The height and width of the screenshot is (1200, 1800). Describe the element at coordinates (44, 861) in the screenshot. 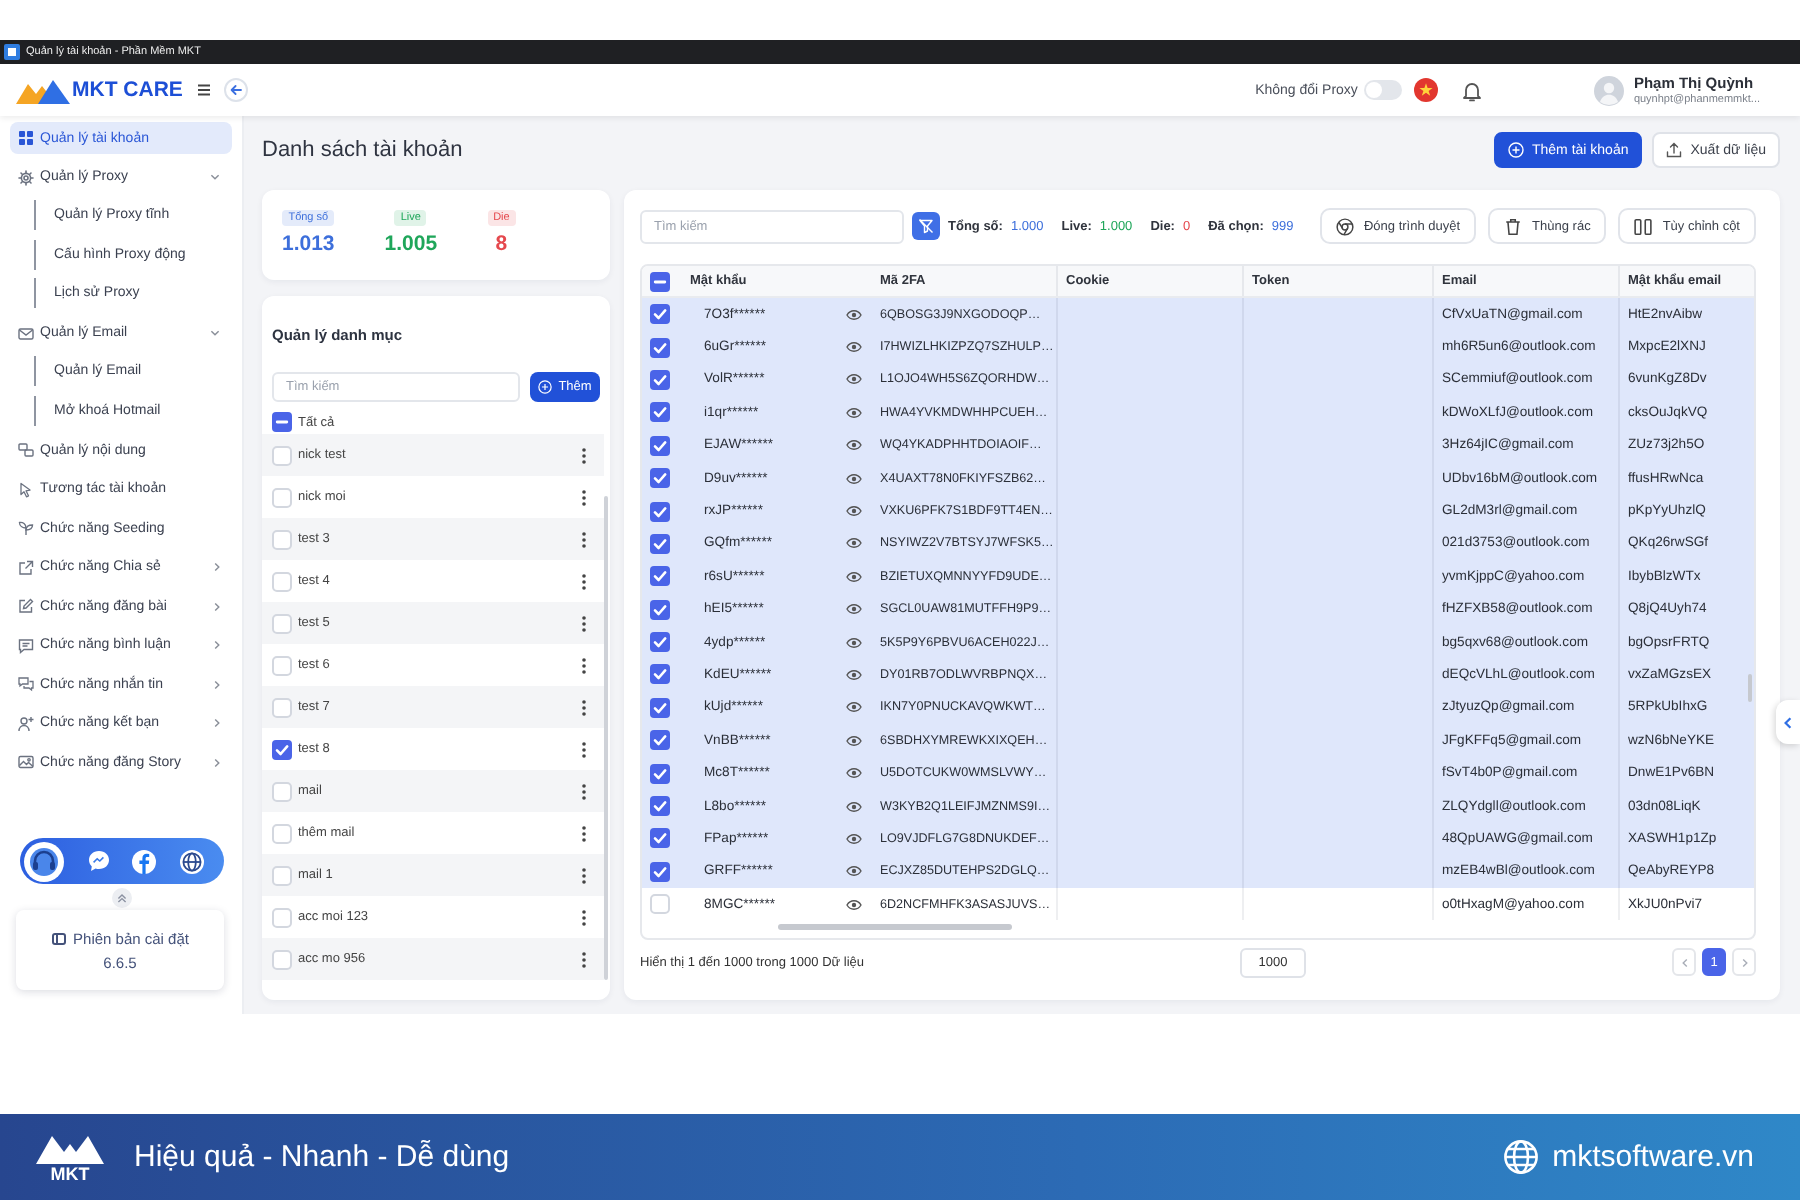

I see `headset-icon` at that location.